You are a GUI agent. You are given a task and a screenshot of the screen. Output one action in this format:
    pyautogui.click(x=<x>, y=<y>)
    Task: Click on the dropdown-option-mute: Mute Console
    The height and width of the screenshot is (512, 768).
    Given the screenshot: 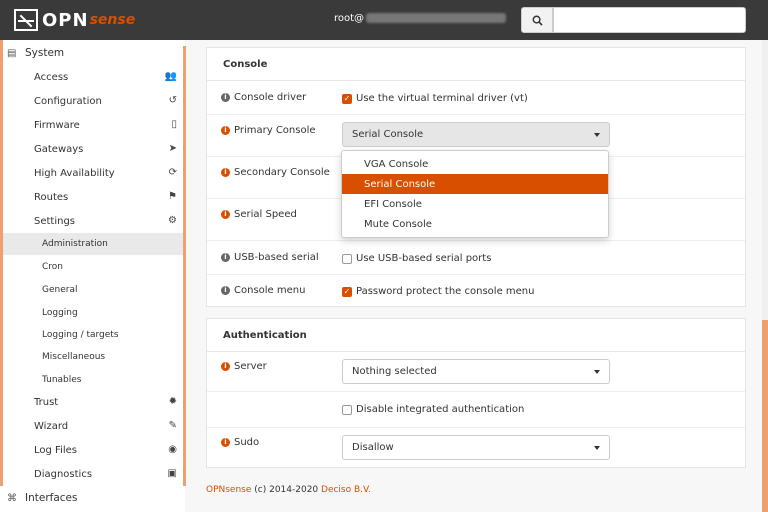 What is the action you would take?
    pyautogui.click(x=475, y=224)
    